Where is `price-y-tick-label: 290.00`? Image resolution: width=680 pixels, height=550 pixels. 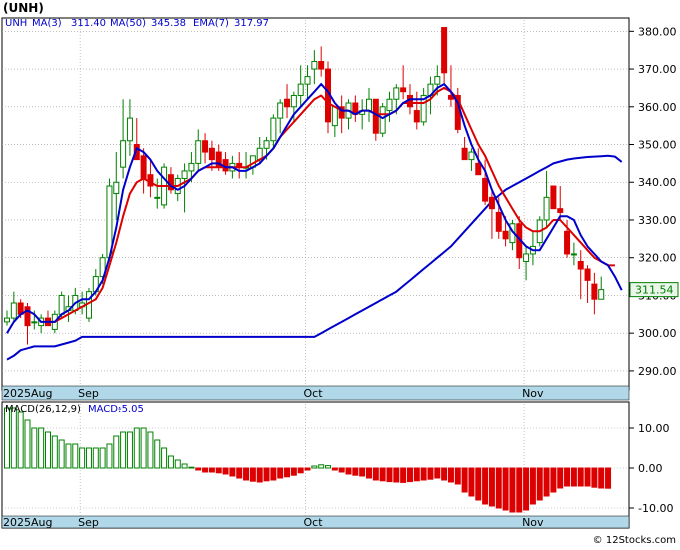
price-y-tick-label: 290.00 is located at coordinates (657, 371).